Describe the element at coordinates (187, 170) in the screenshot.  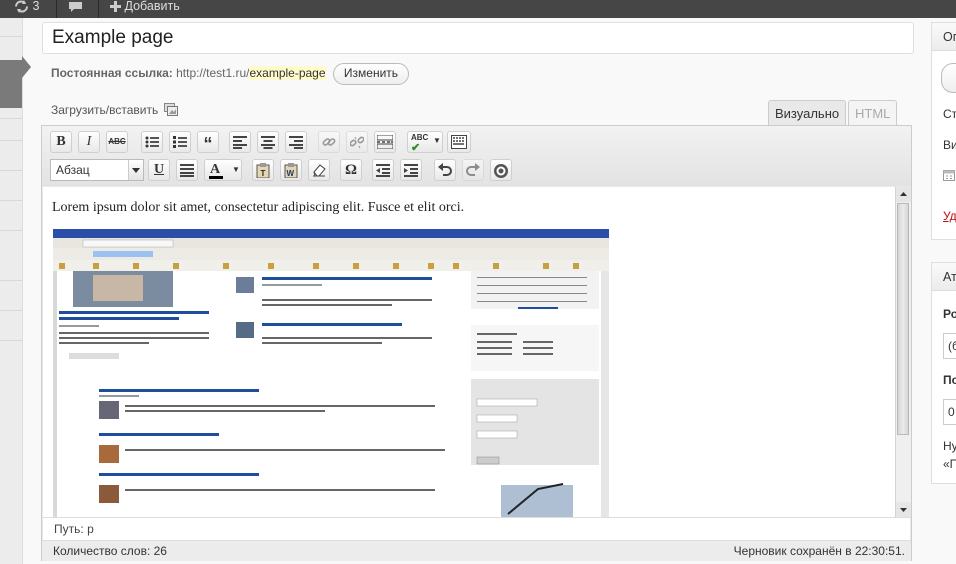
I see `justify-icon` at that location.